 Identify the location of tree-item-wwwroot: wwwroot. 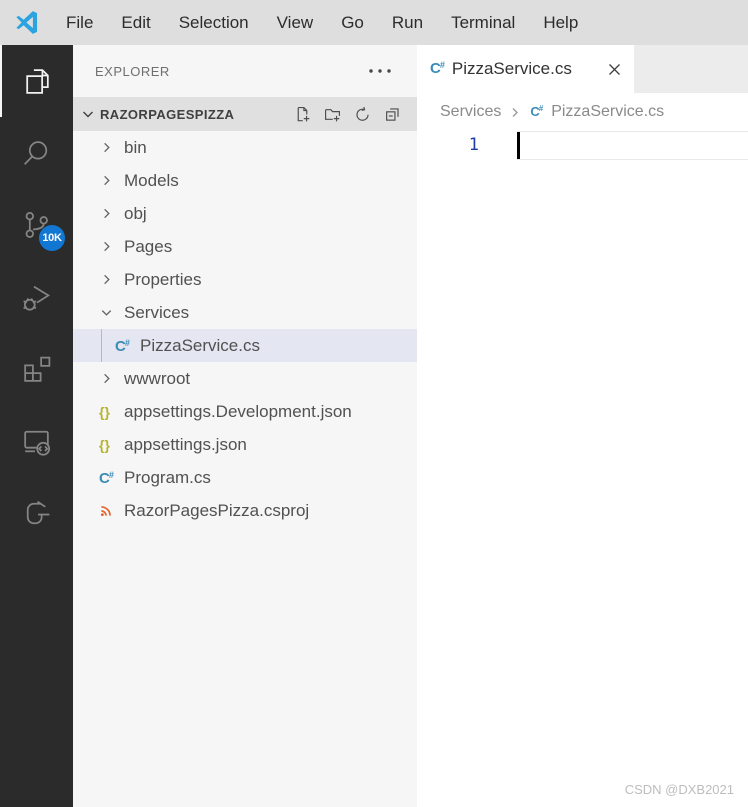
(245, 378).